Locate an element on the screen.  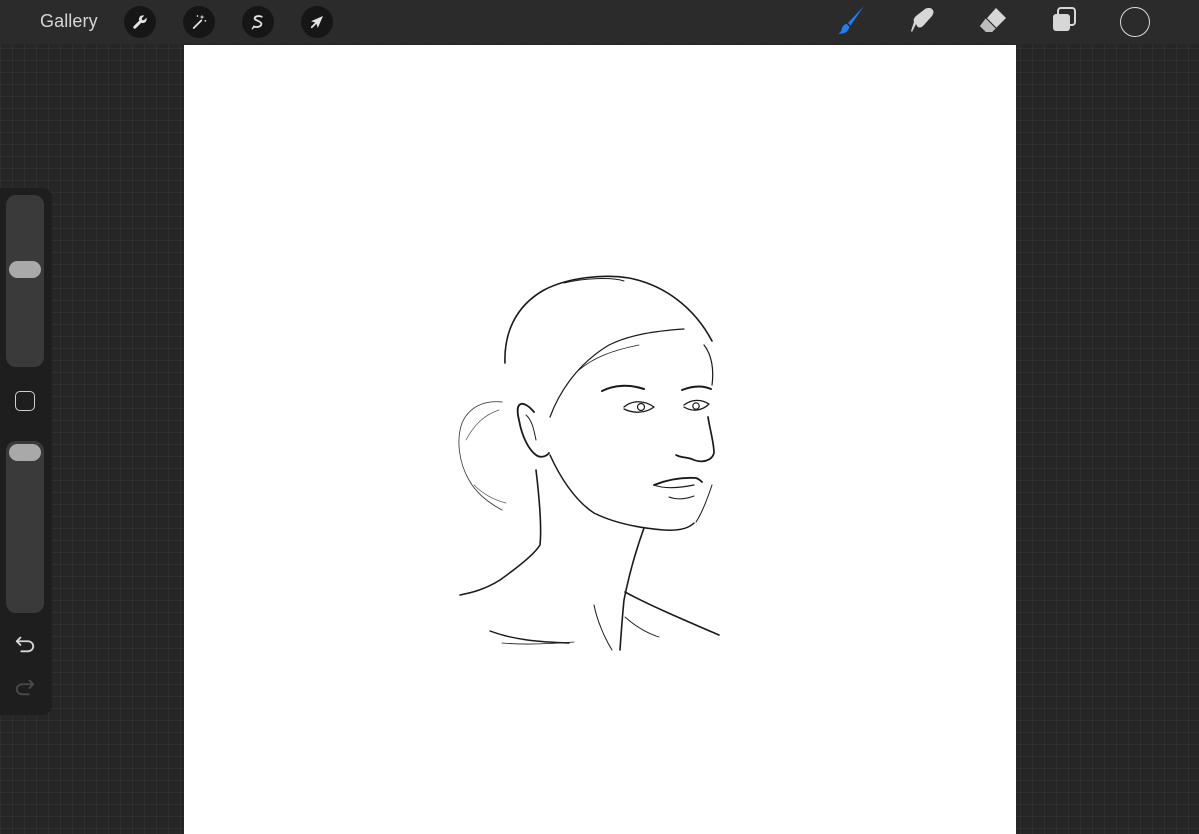
undo-button is located at coordinates (25, 646).